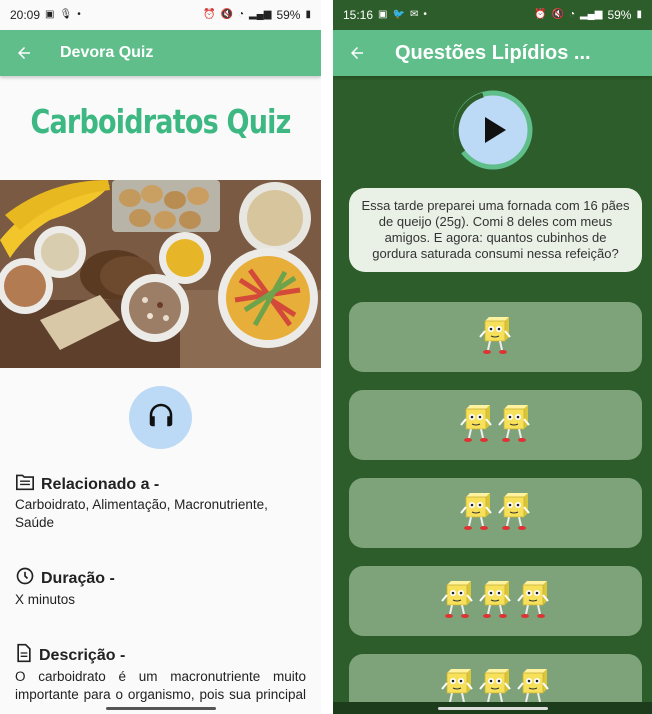 This screenshot has width=652, height=714. I want to click on mic-notification-icon: 🎙, so click(66, 14).